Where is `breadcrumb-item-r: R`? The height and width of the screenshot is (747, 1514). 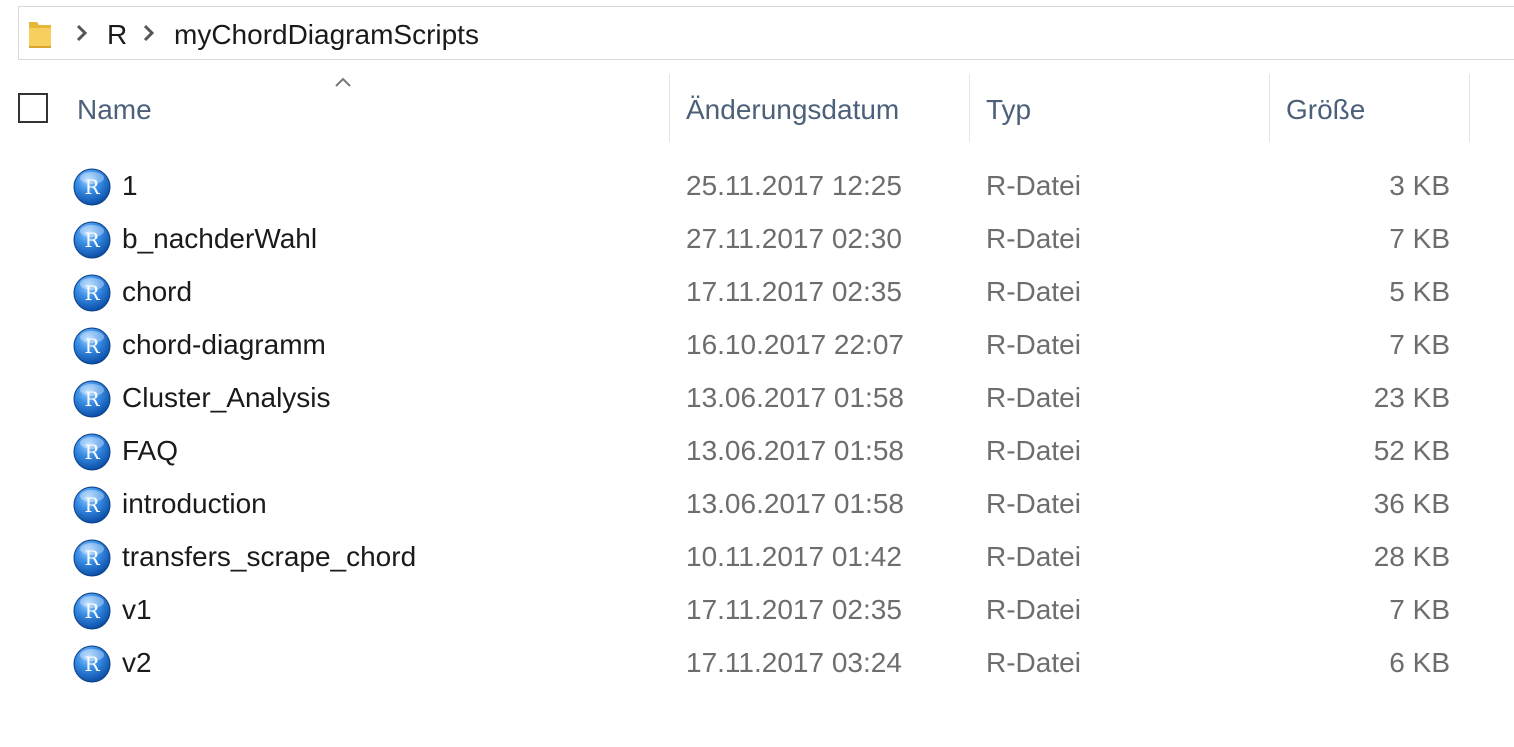
breadcrumb-item-r: R is located at coordinates (117, 35).